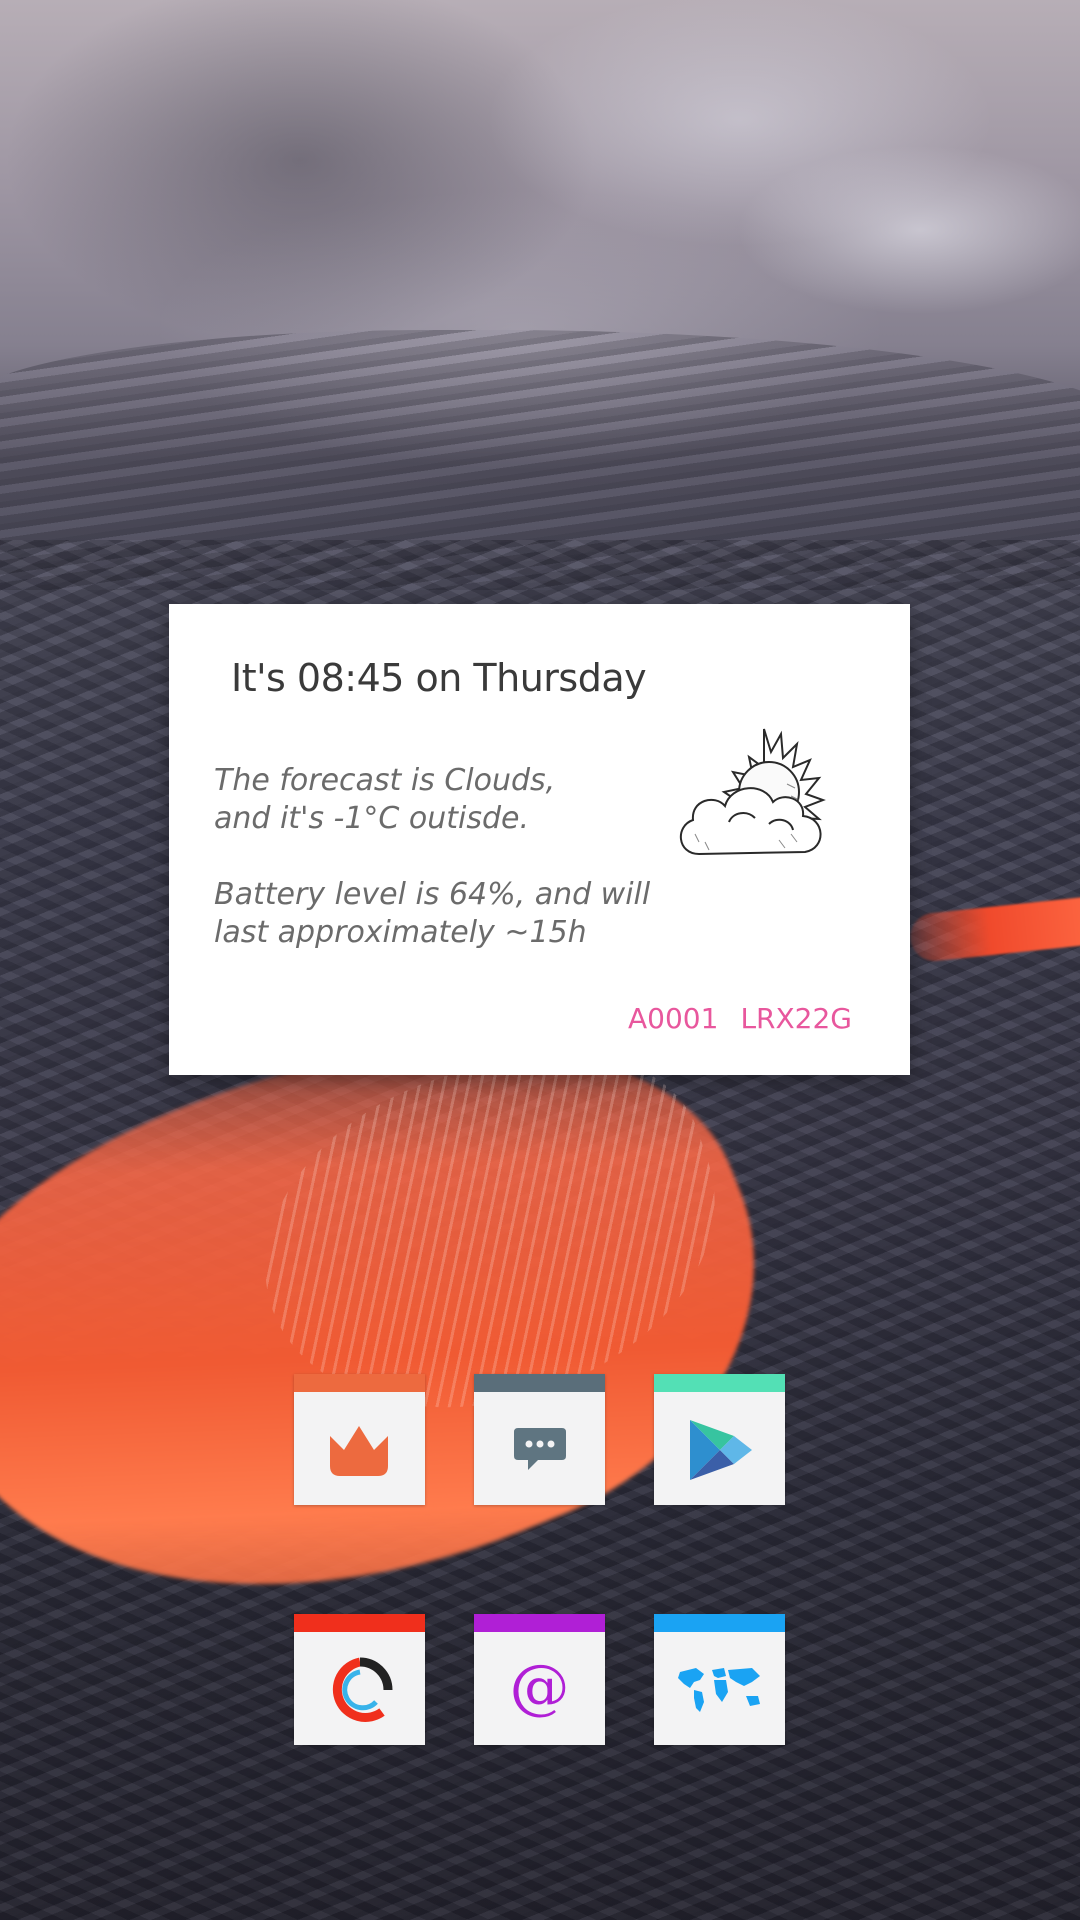  What do you see at coordinates (673, 1018) in the screenshot?
I see `build-id: A0001` at bounding box center [673, 1018].